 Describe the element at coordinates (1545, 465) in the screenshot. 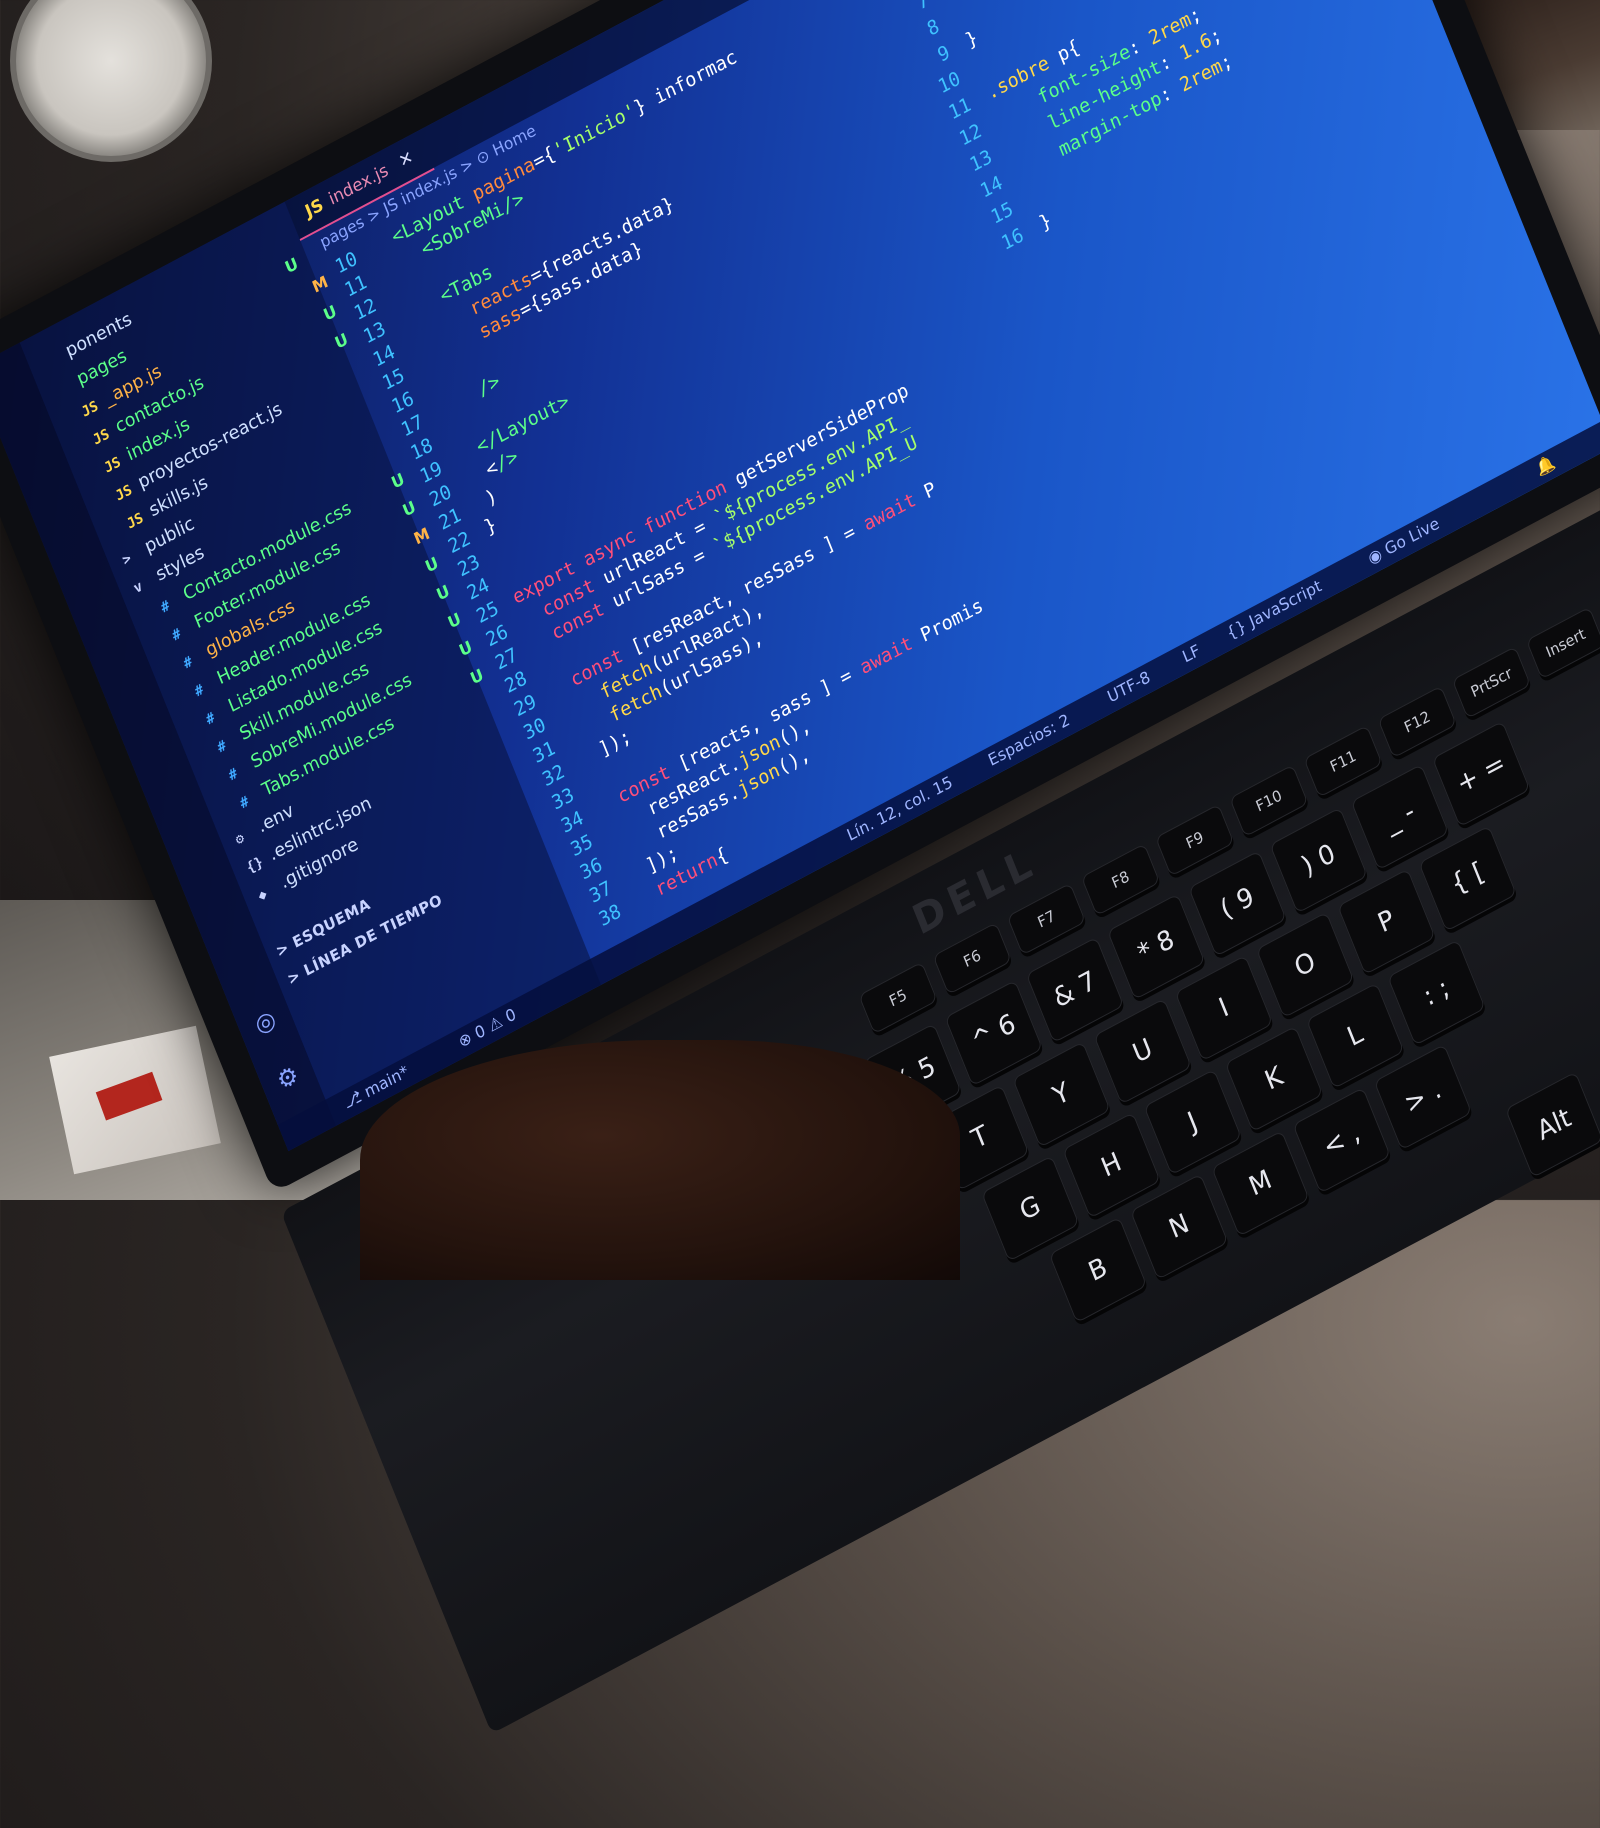

I see `bell-icon: 🔔` at that location.